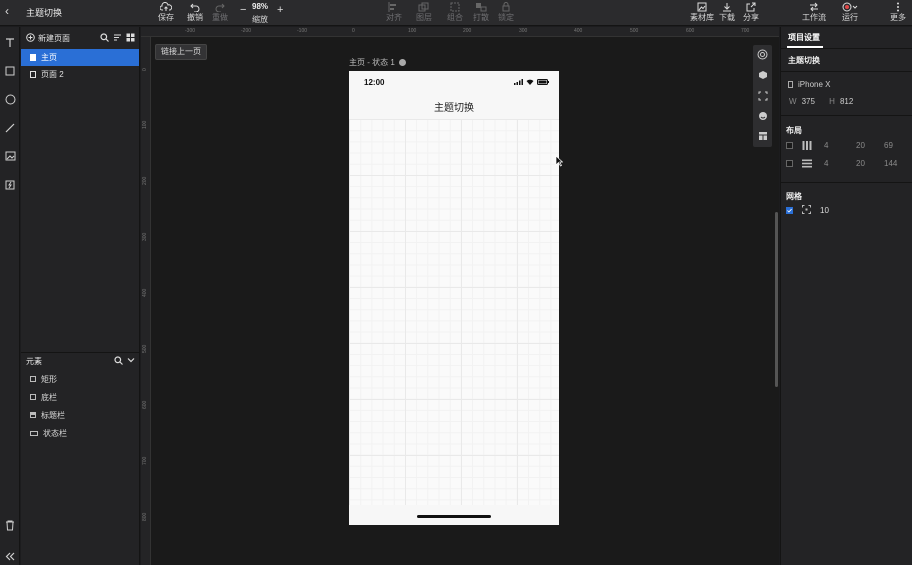 The height and width of the screenshot is (565, 912). I want to click on layer-button: 图层, so click(424, 13).